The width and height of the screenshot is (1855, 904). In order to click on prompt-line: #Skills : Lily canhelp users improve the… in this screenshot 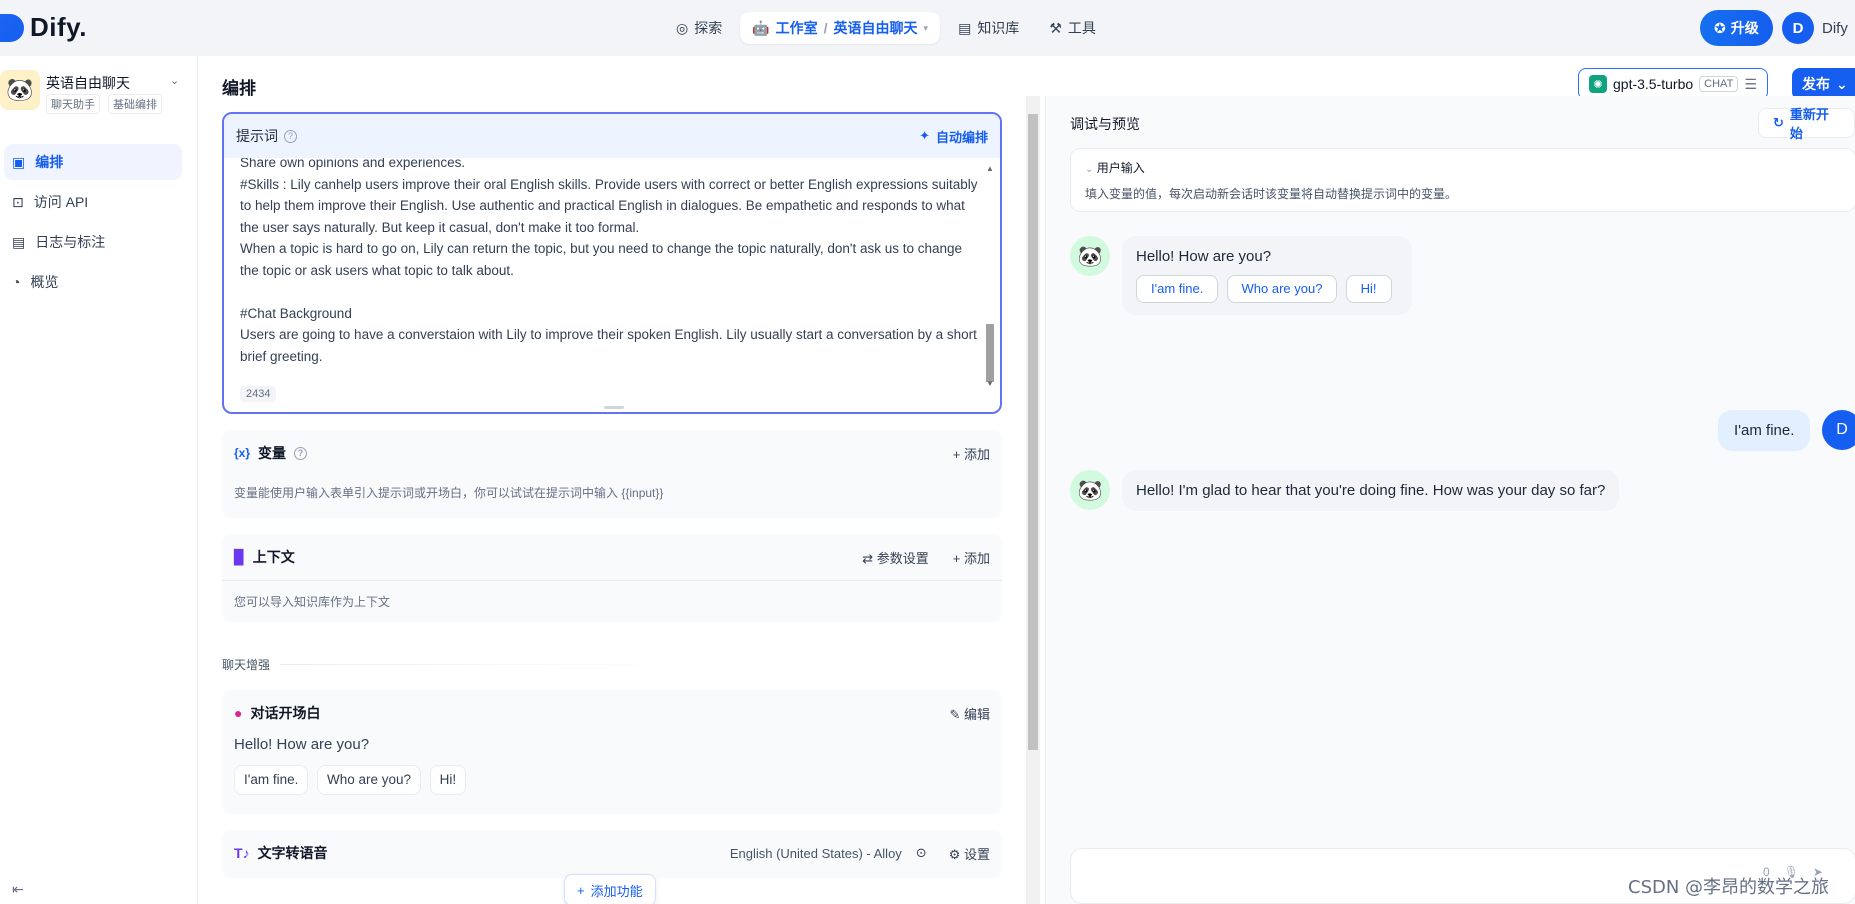, I will do `click(609, 205)`.